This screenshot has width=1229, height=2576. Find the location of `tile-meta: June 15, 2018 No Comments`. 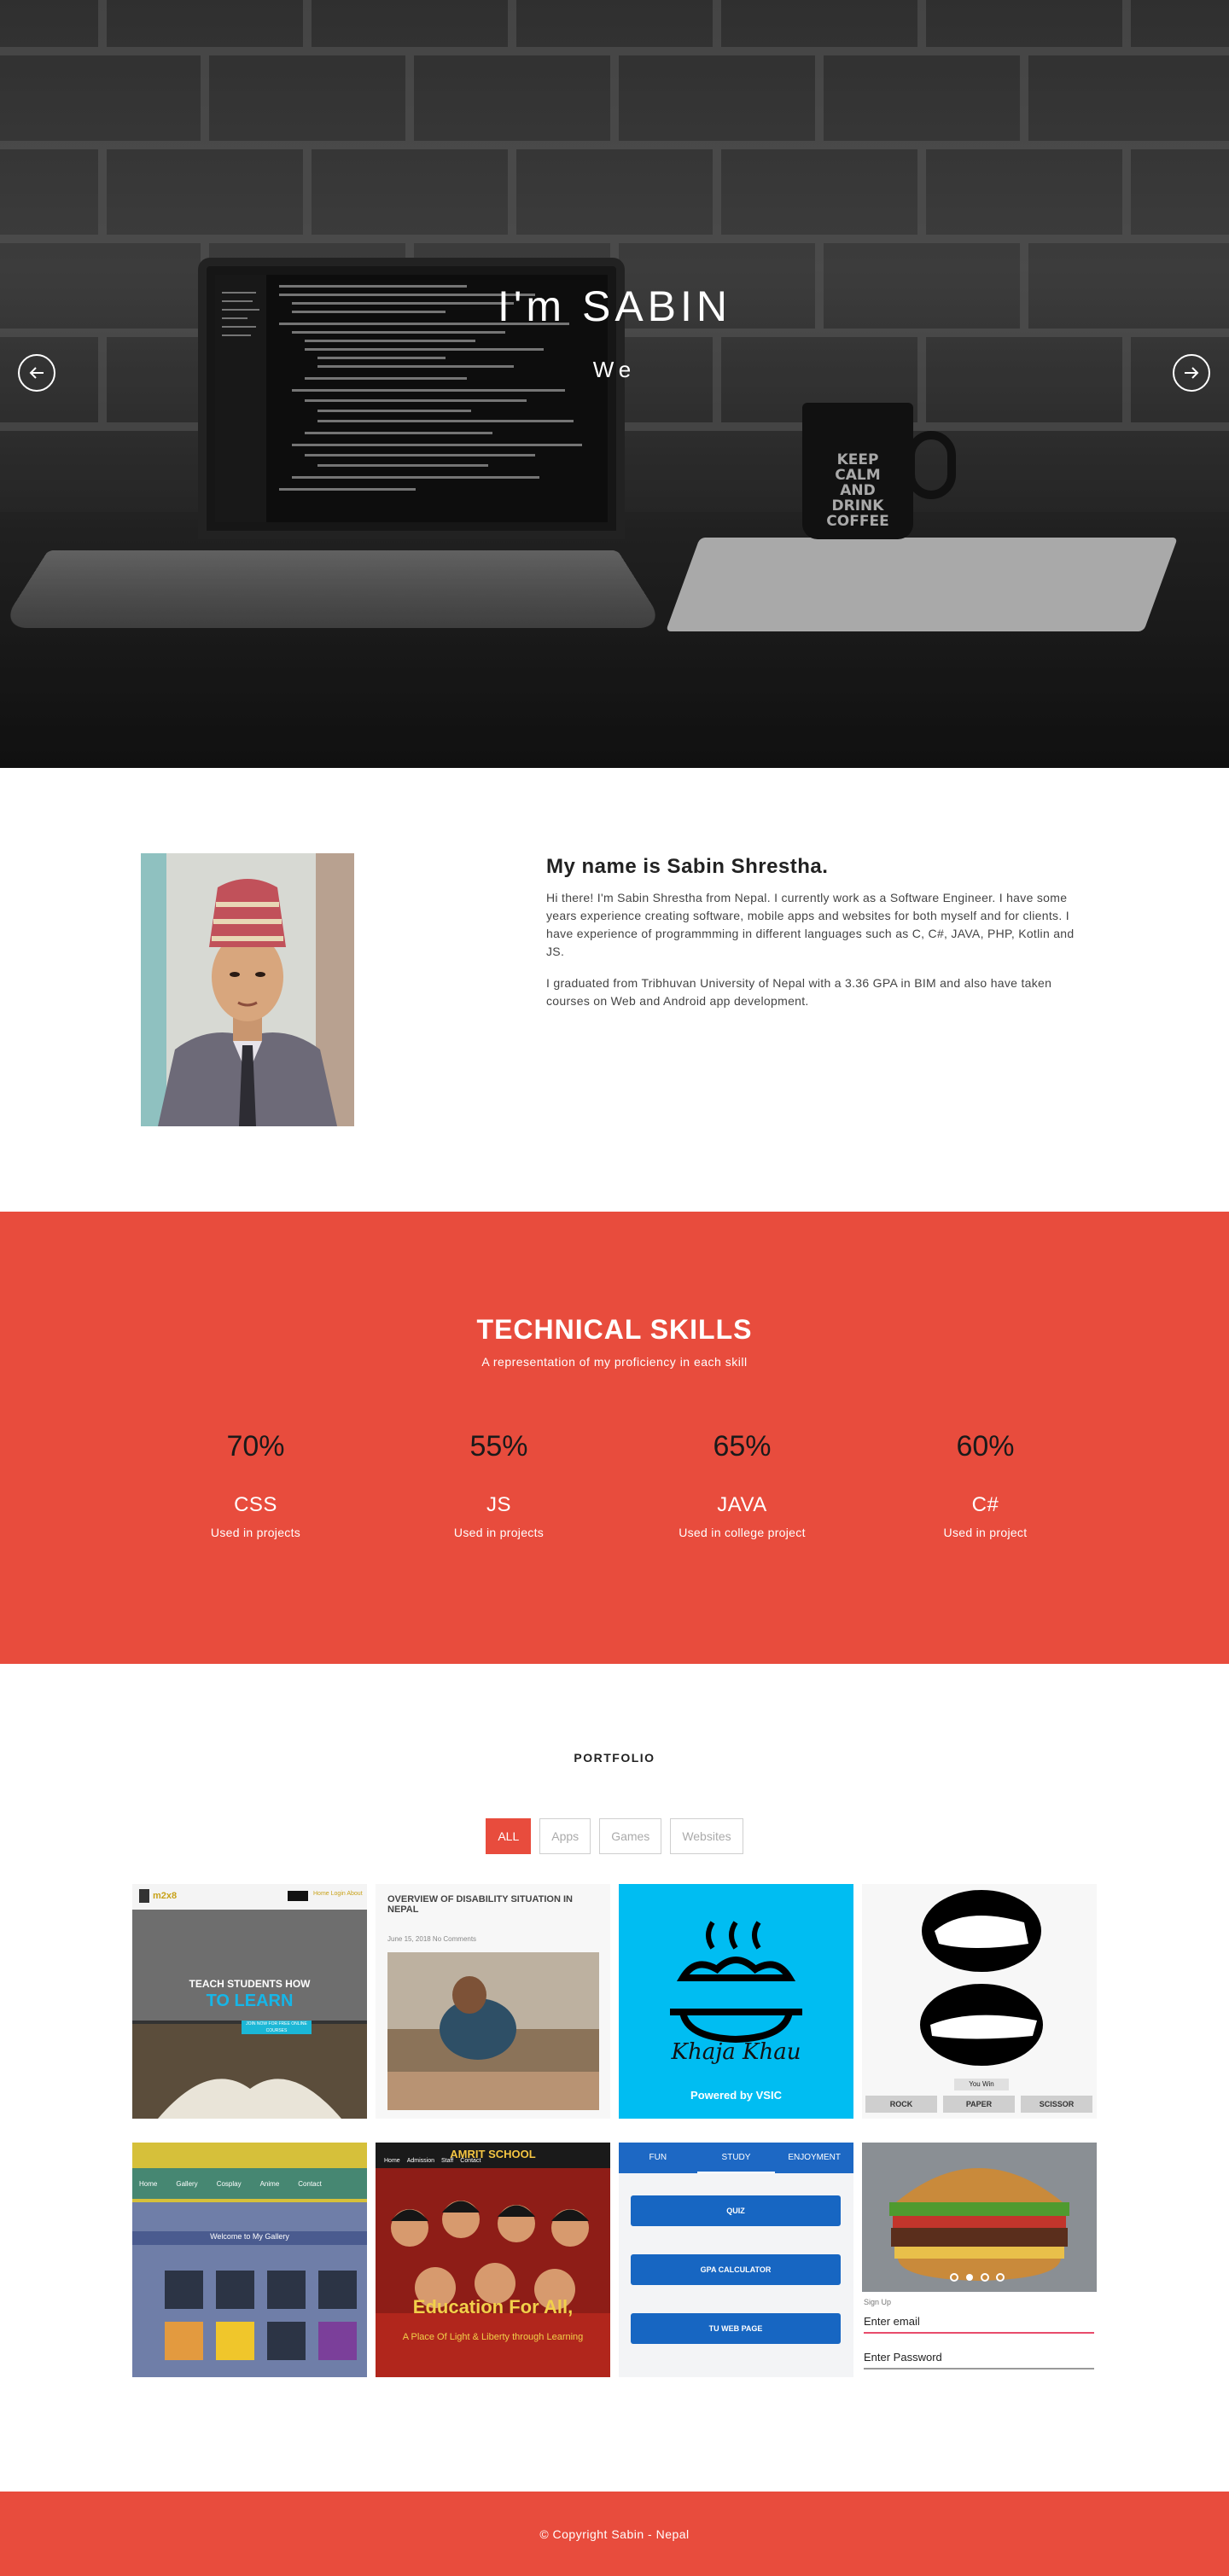

tile-meta: June 15, 2018 No Comments is located at coordinates (432, 1939).